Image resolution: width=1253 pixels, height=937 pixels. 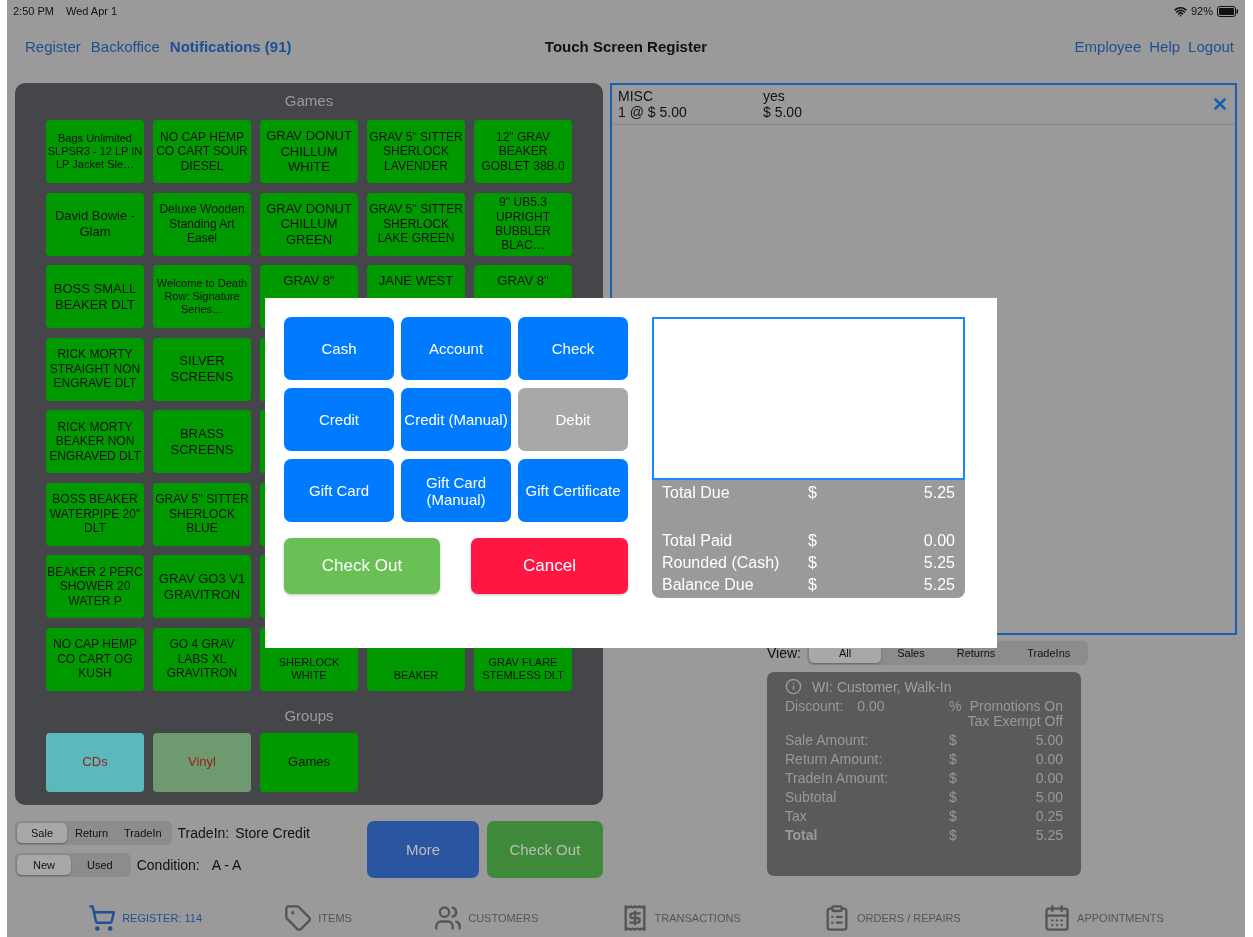 What do you see at coordinates (1015, 721) in the screenshot?
I see `tax-exempt-status: Tax Exempt Off` at bounding box center [1015, 721].